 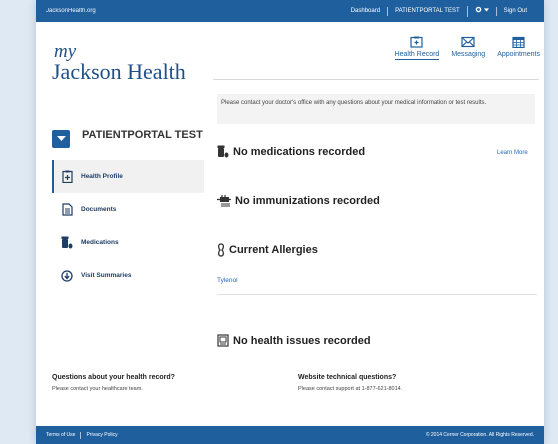 I want to click on immunizations-heading: No immunizations recorded, so click(x=307, y=201).